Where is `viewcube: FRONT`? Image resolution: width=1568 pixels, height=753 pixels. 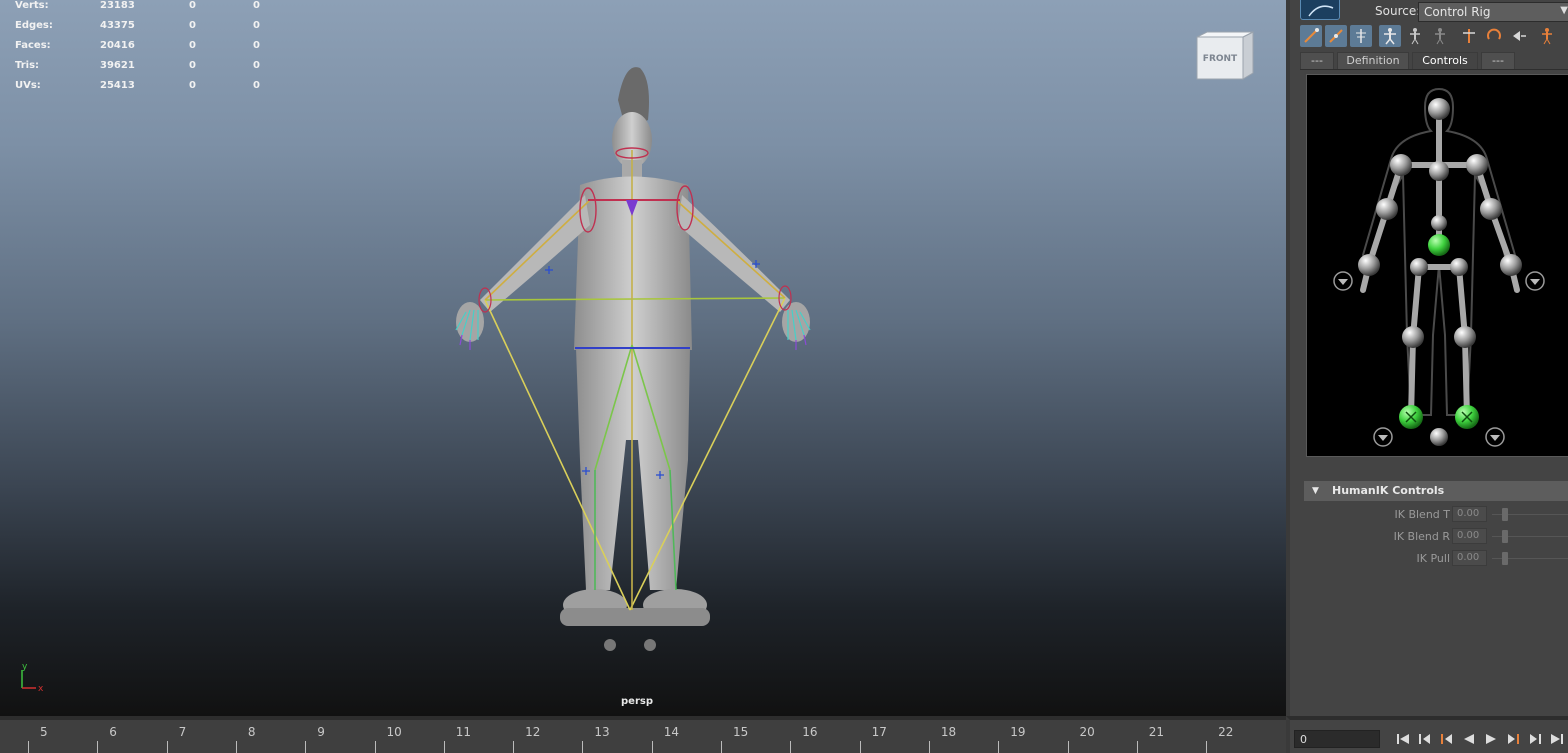 viewcube: FRONT is located at coordinates (1225, 56).